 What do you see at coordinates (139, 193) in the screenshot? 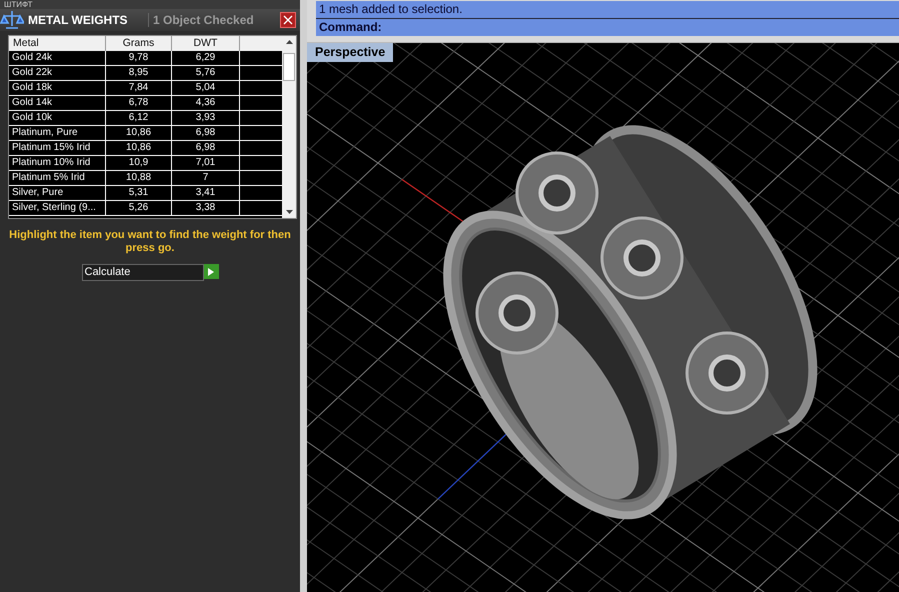
I see `table-cell: 5,31` at bounding box center [139, 193].